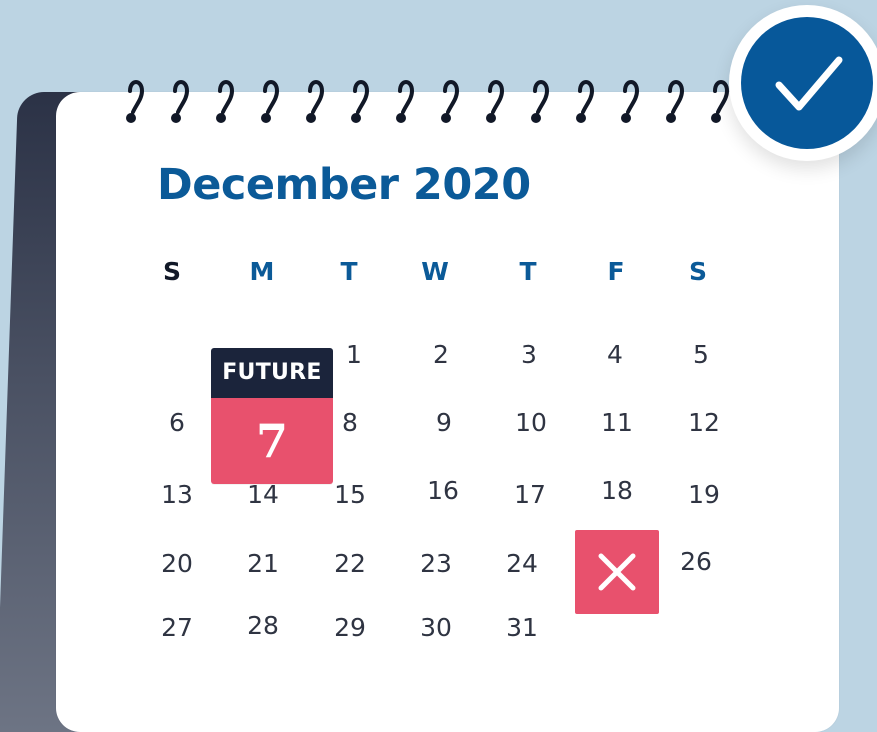 The width and height of the screenshot is (877, 732). What do you see at coordinates (704, 422) in the screenshot?
I see `day-12: 12` at bounding box center [704, 422].